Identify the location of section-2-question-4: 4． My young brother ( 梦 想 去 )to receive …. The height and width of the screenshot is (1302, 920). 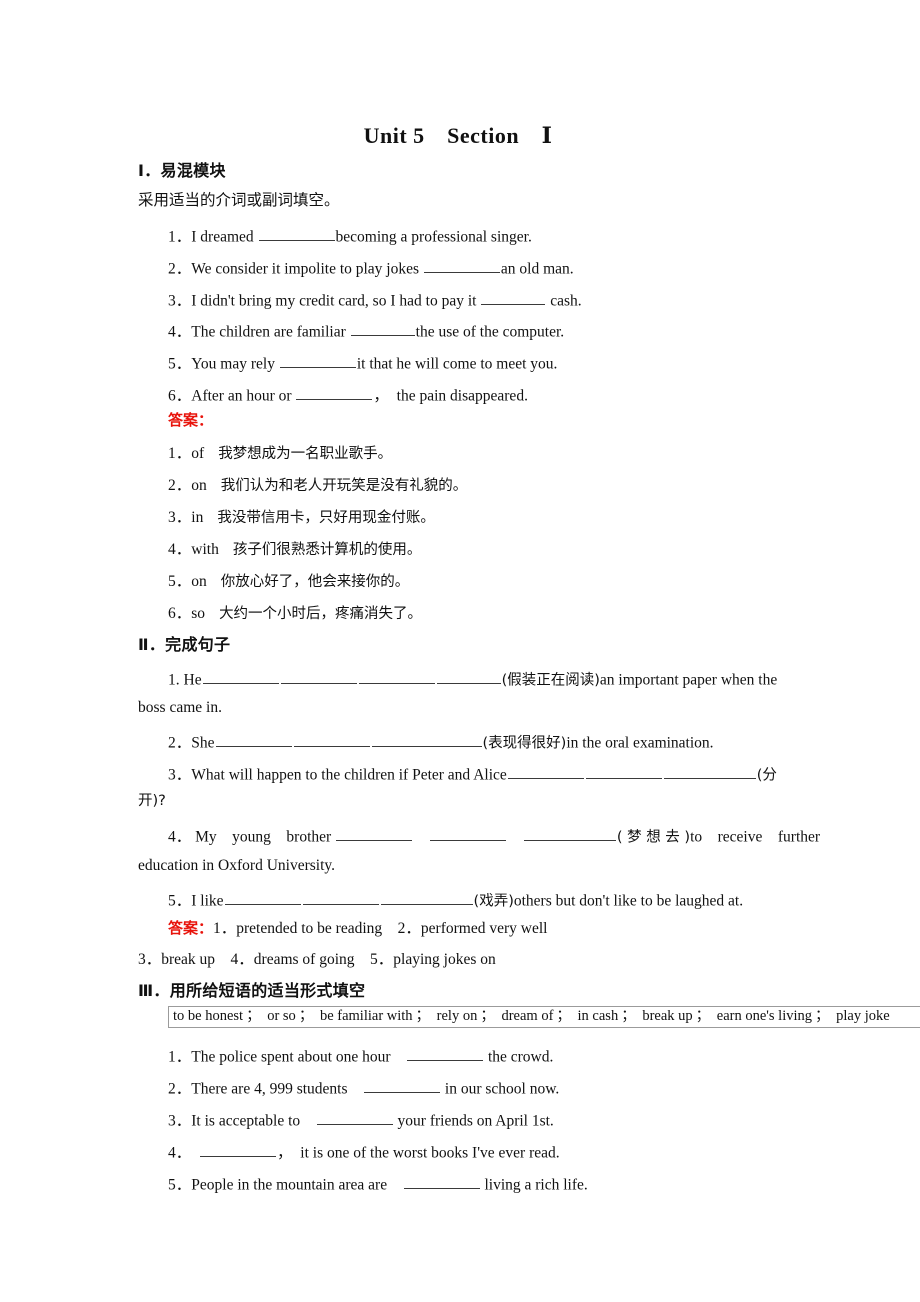
(494, 835).